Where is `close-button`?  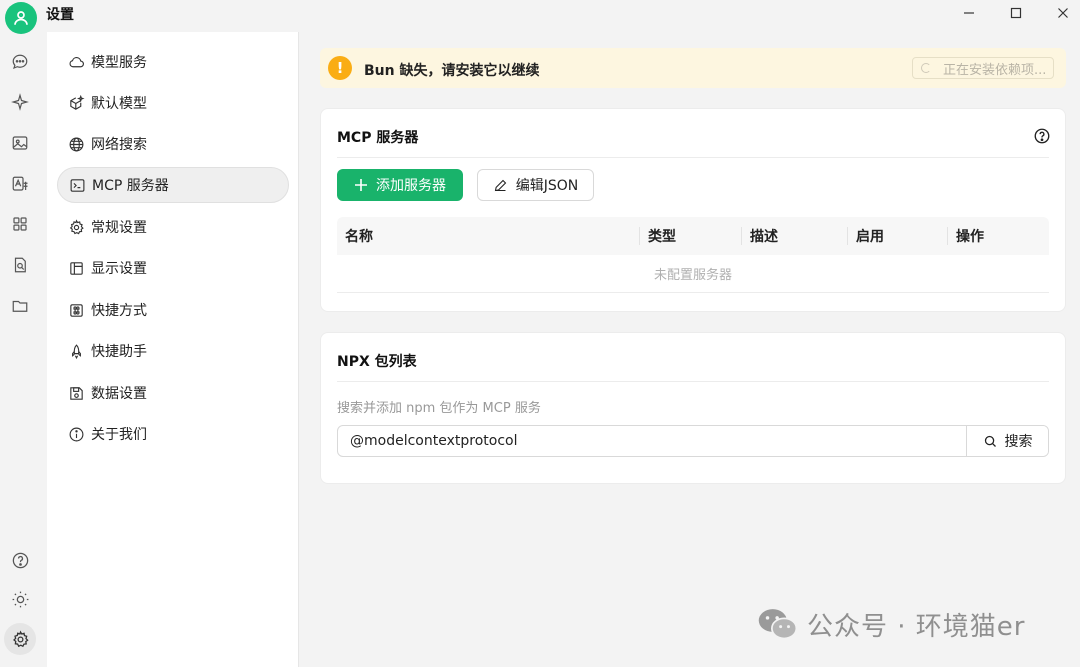
close-button is located at coordinates (1060, 13).